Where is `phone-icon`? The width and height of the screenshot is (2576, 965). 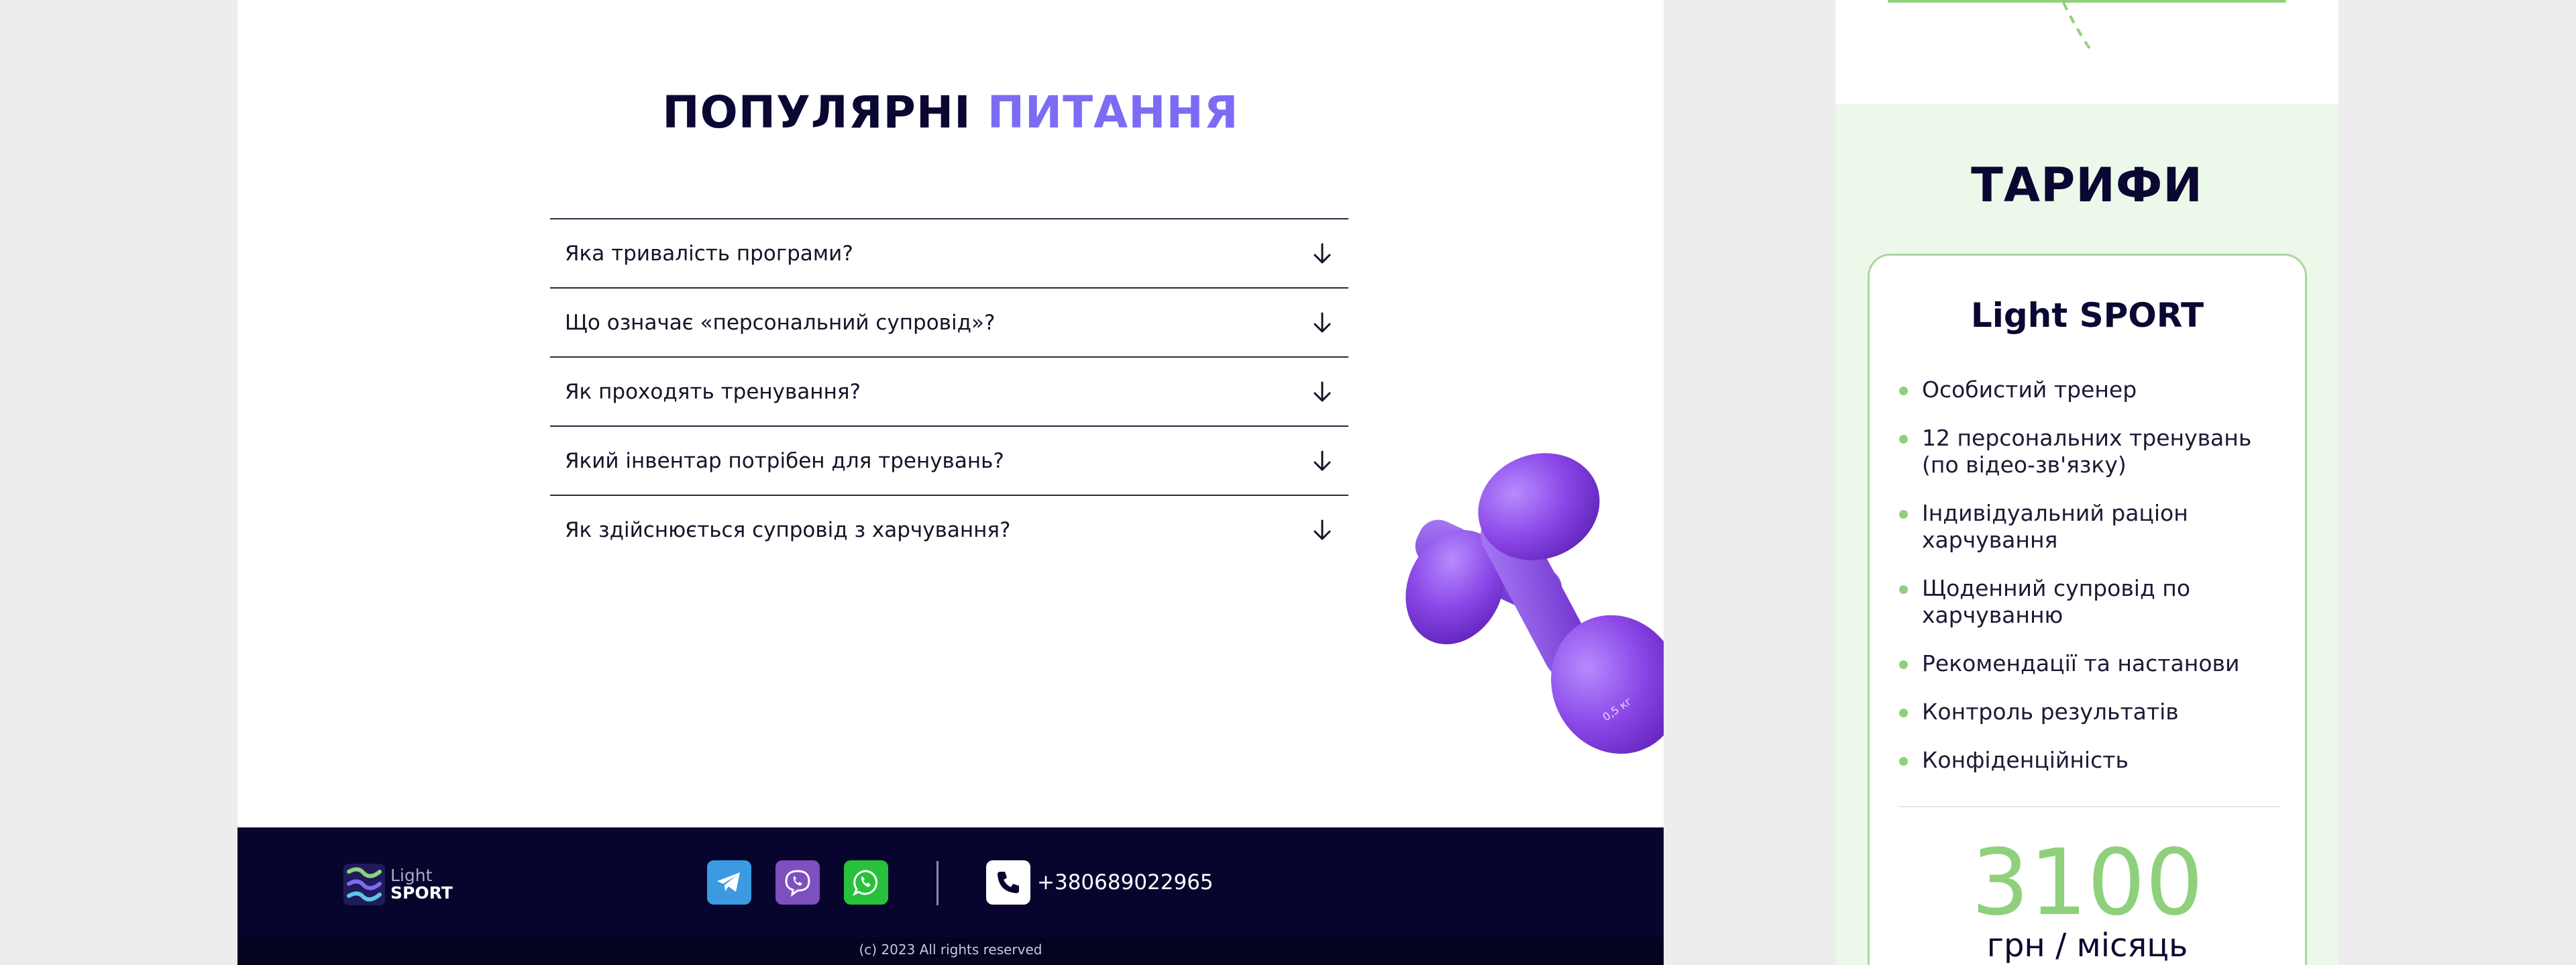 phone-icon is located at coordinates (1008, 883).